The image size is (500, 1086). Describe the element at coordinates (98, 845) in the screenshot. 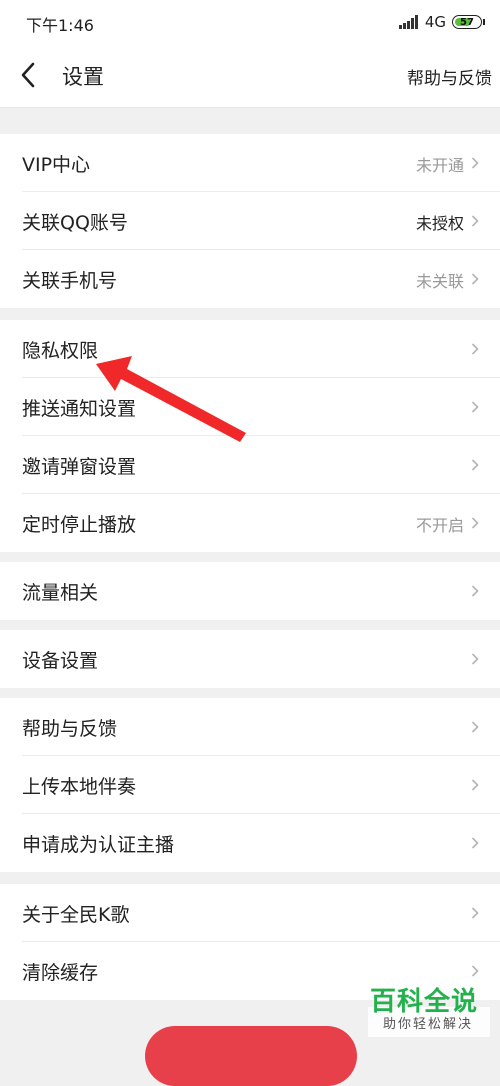

I see `row-label: 申请成为认证主播` at that location.